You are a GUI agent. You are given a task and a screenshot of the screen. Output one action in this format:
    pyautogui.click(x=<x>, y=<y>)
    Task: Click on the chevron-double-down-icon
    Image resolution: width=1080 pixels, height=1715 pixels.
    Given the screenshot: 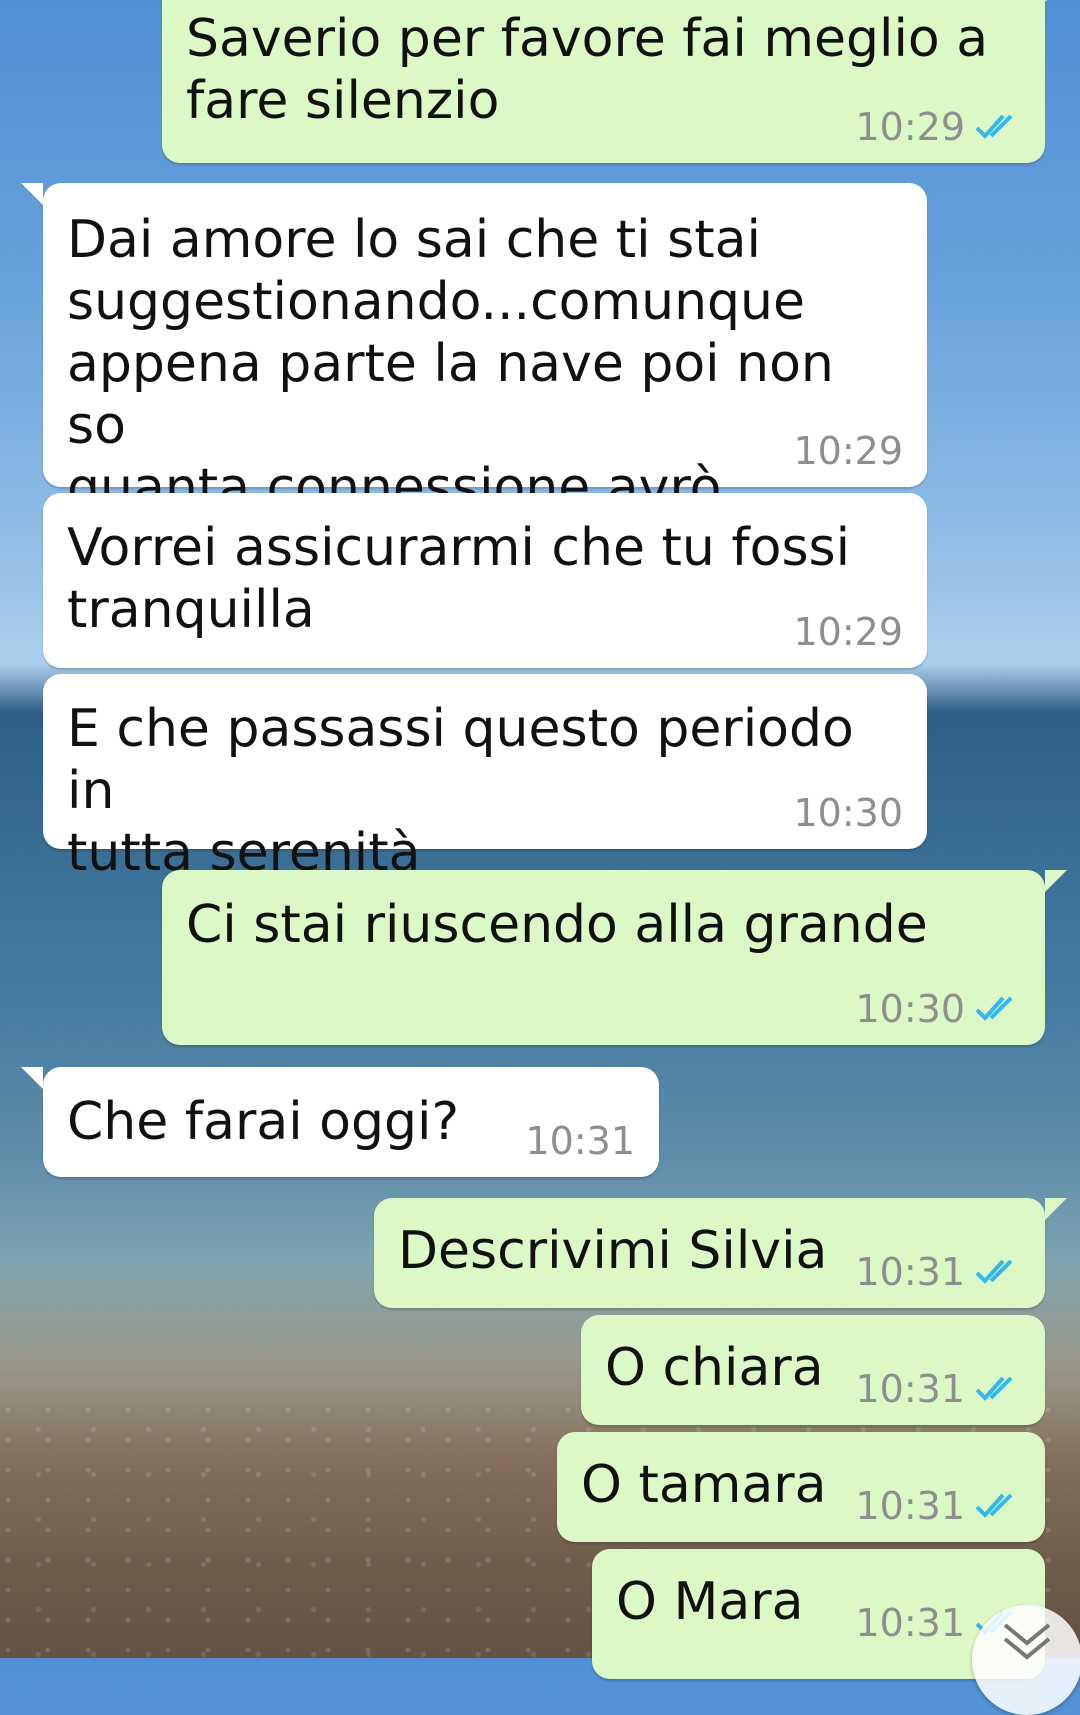 What is the action you would take?
    pyautogui.click(x=1027, y=1641)
    